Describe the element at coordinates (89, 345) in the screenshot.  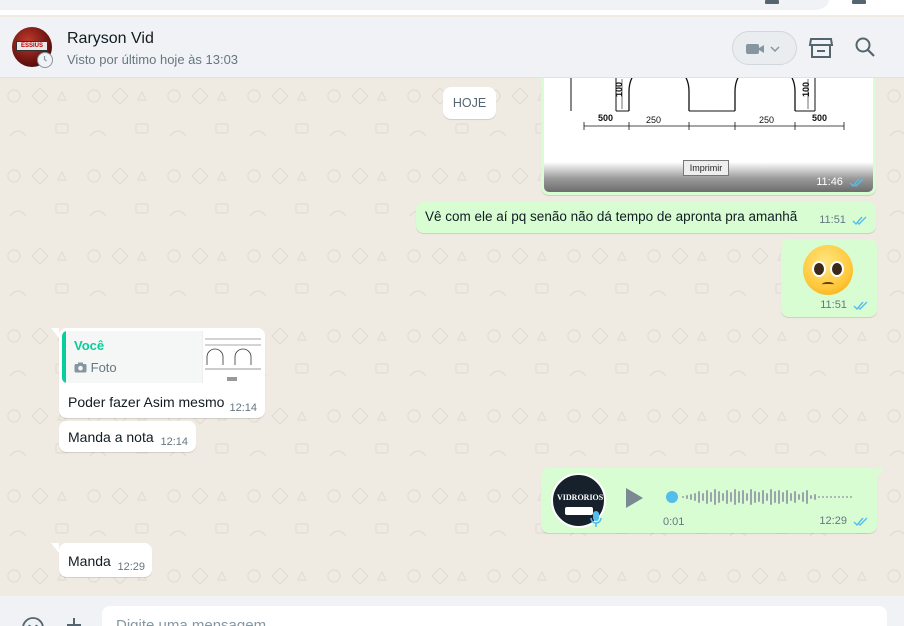
I see `quote-author: Você` at that location.